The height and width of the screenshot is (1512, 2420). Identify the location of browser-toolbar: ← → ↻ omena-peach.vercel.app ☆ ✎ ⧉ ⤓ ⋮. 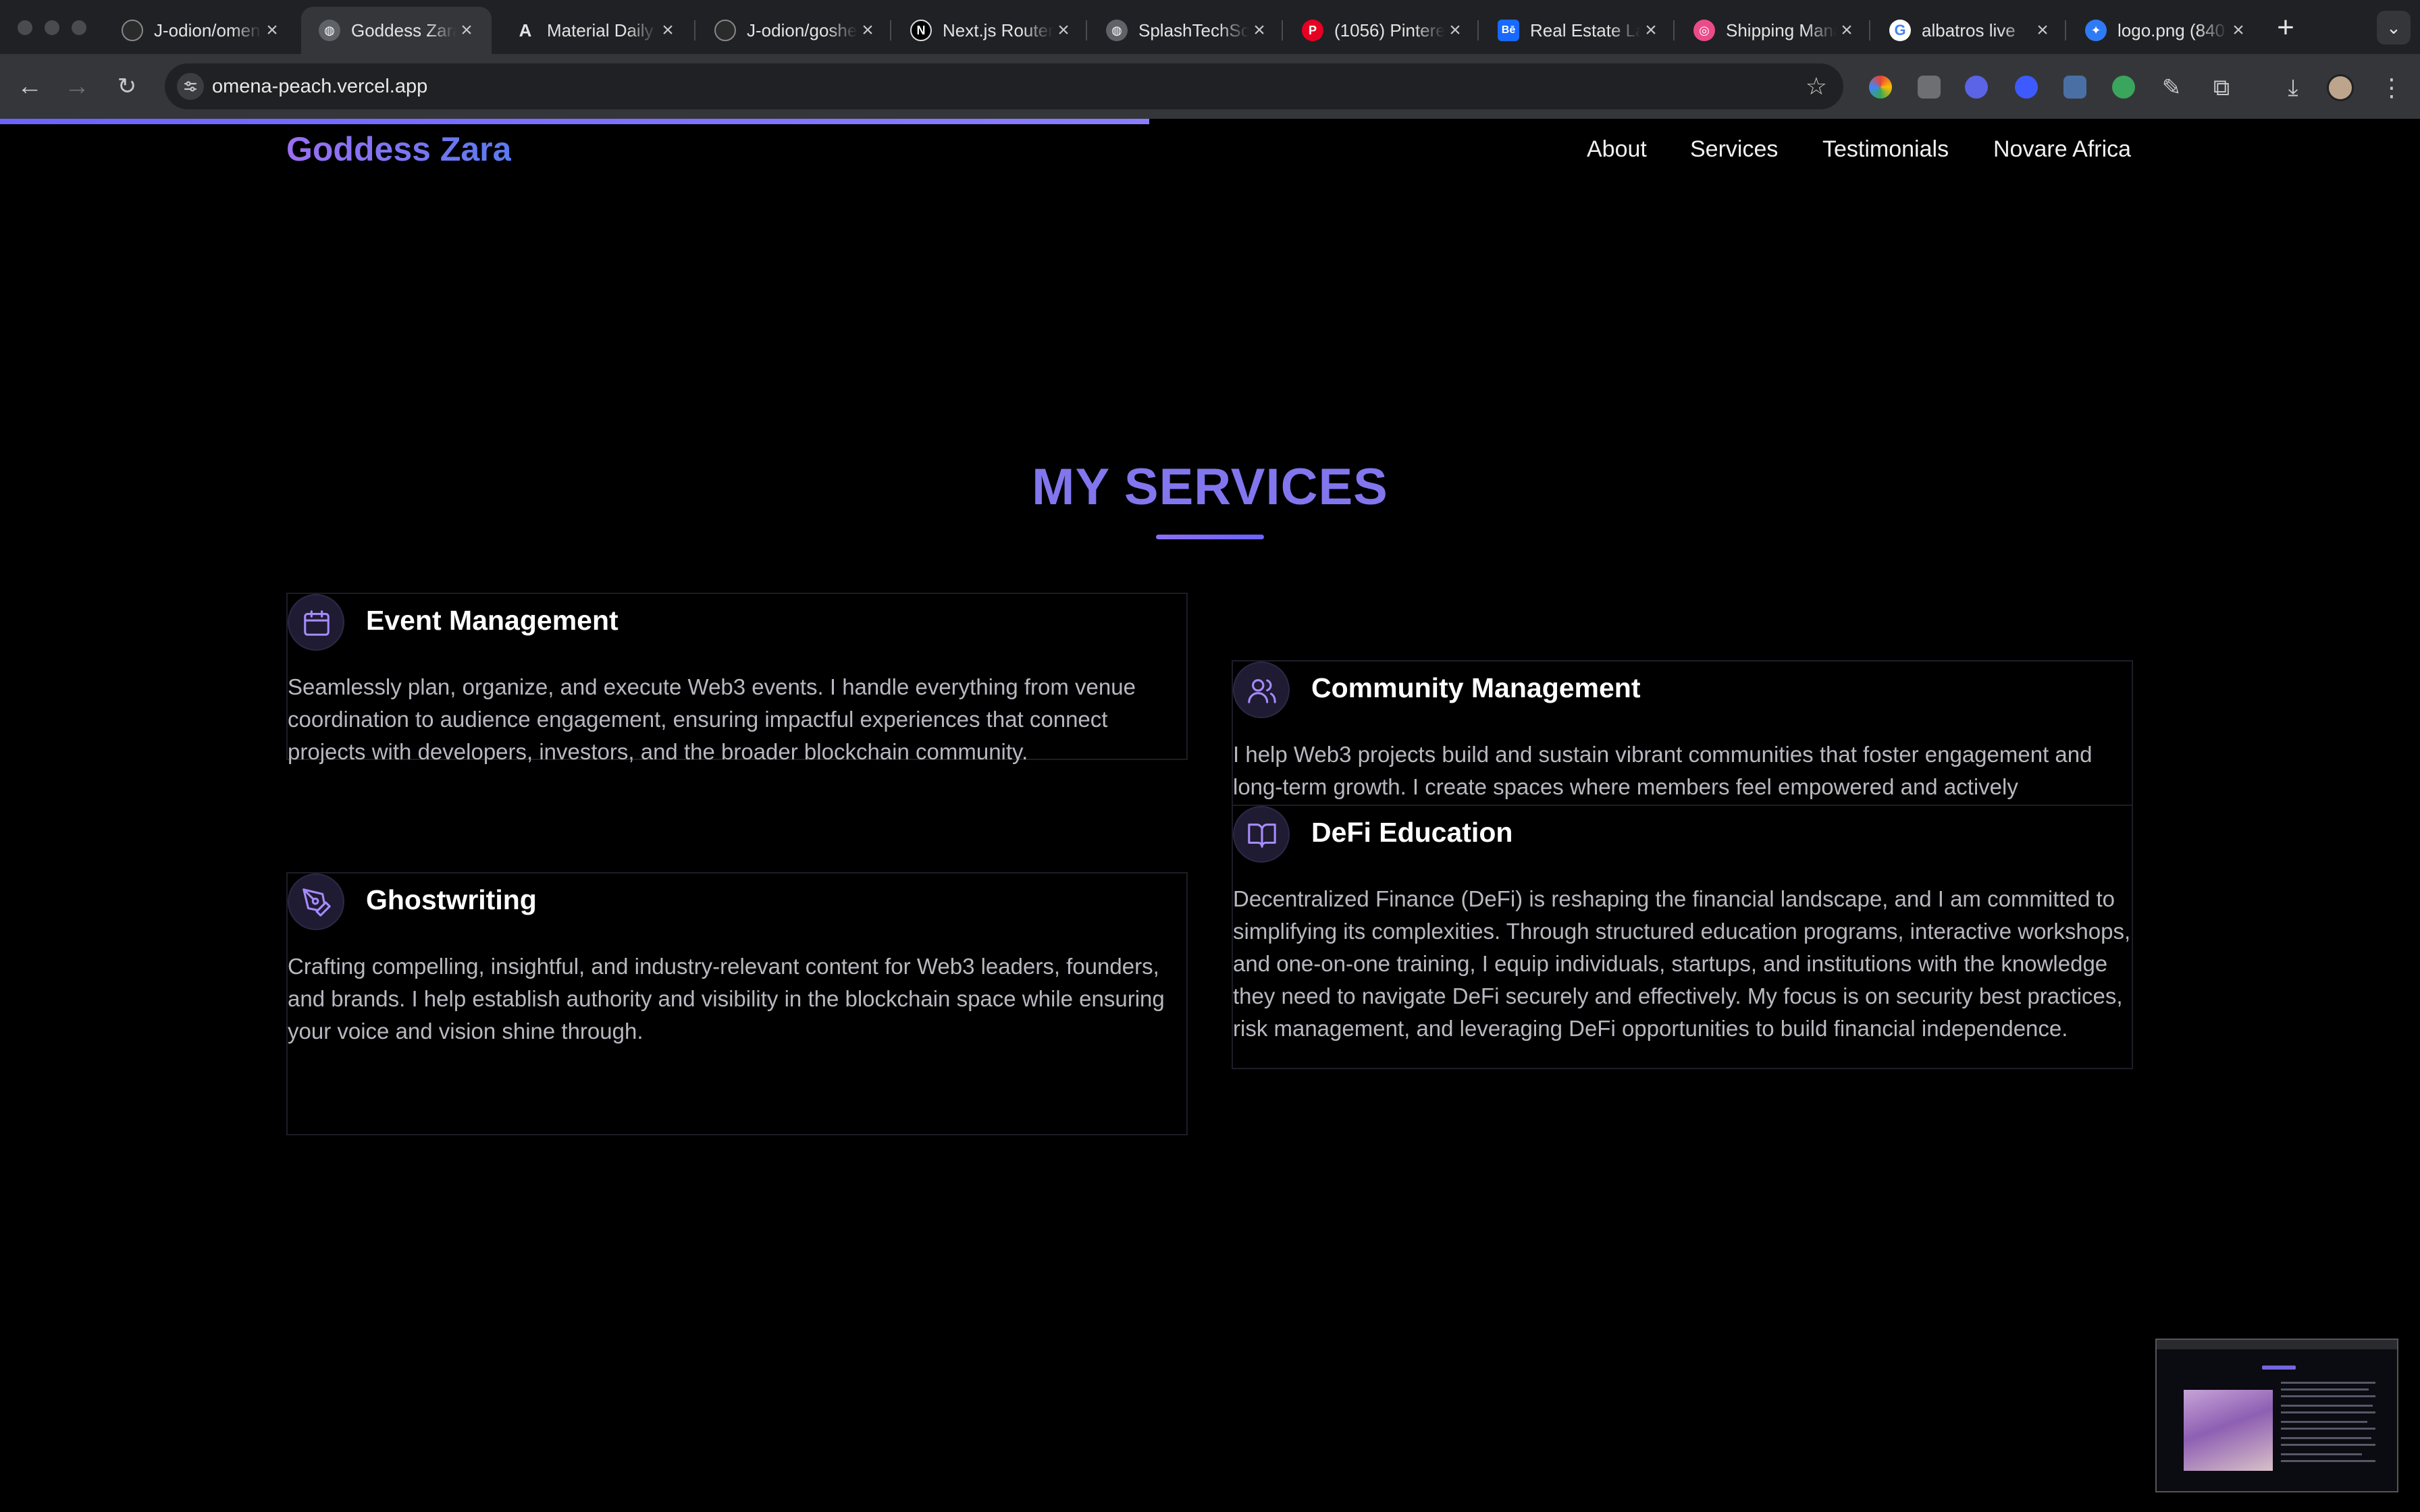
(1210, 87).